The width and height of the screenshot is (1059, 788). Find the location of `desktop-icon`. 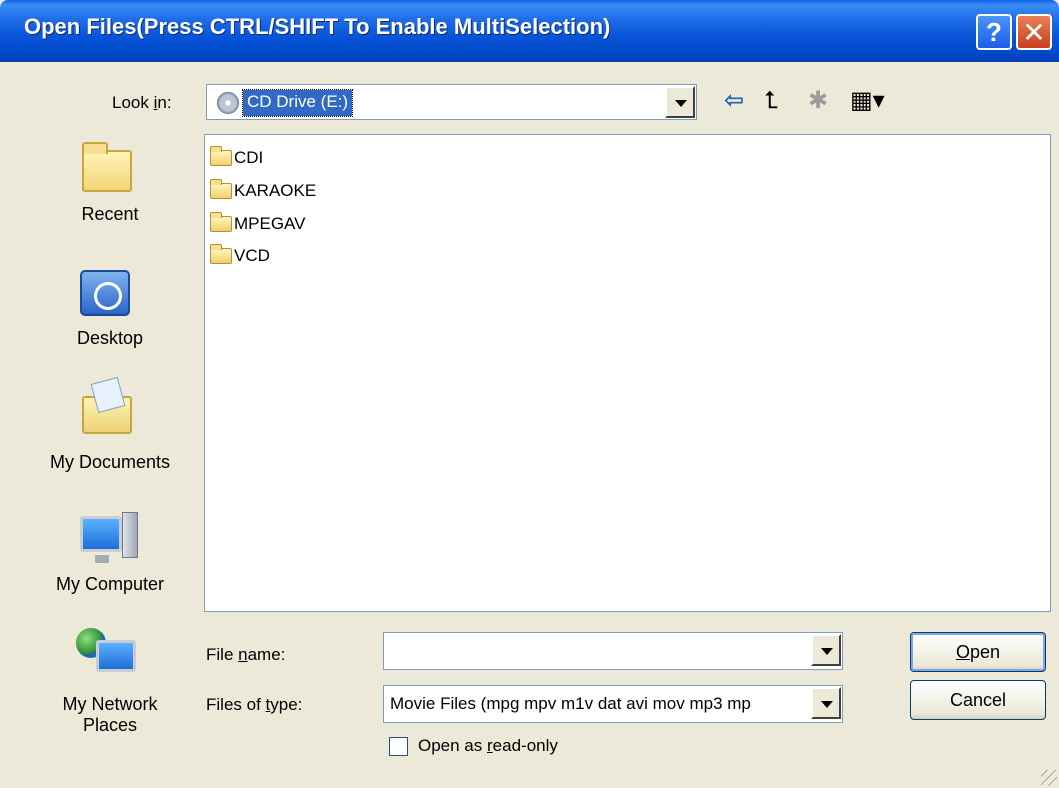

desktop-icon is located at coordinates (105, 293).